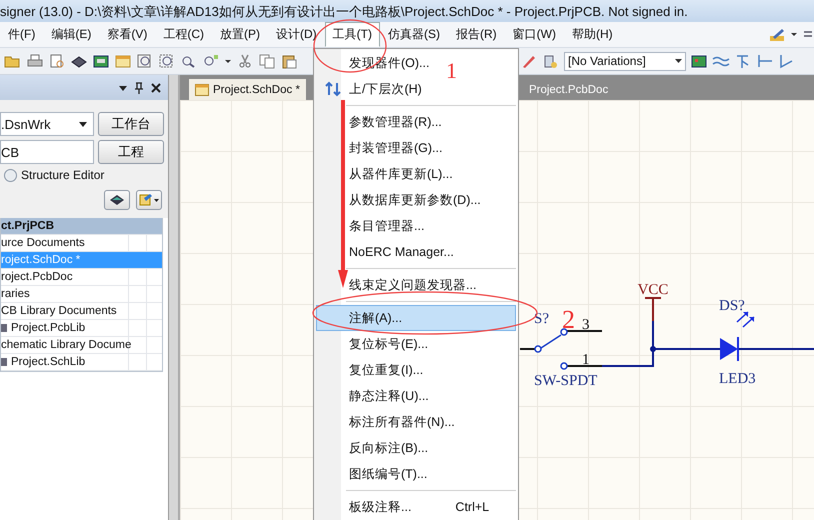 The height and width of the screenshot is (520, 814). I want to click on variations-dropdown: [No Variations], so click(625, 61).